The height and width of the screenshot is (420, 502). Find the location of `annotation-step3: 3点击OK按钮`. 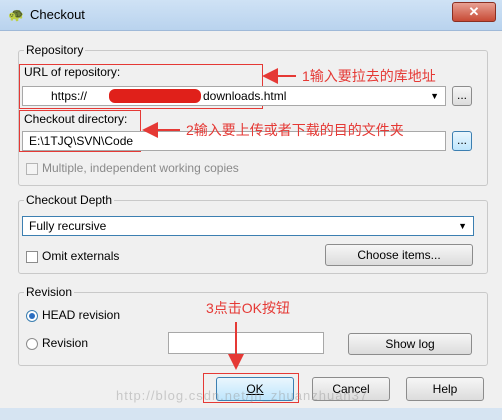

annotation-step3: 3点击OK按钮 is located at coordinates (248, 308).